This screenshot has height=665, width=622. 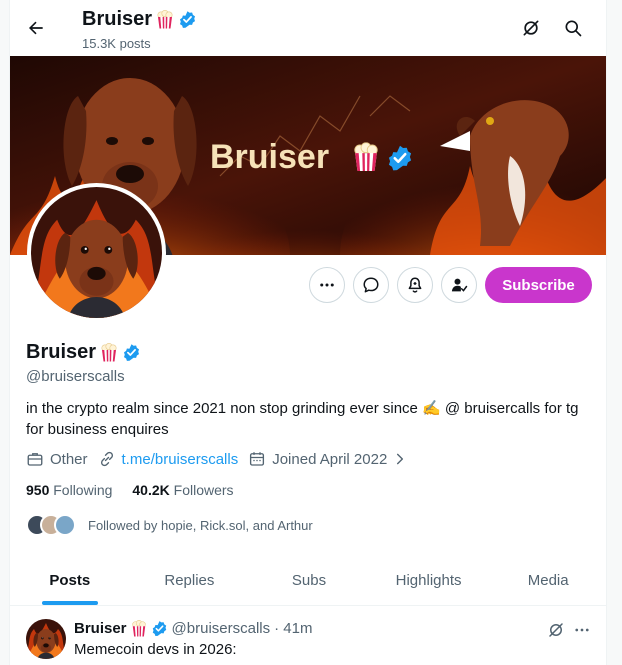 What do you see at coordinates (366, 157) in the screenshot?
I see `banner-popcorn-icon` at bounding box center [366, 157].